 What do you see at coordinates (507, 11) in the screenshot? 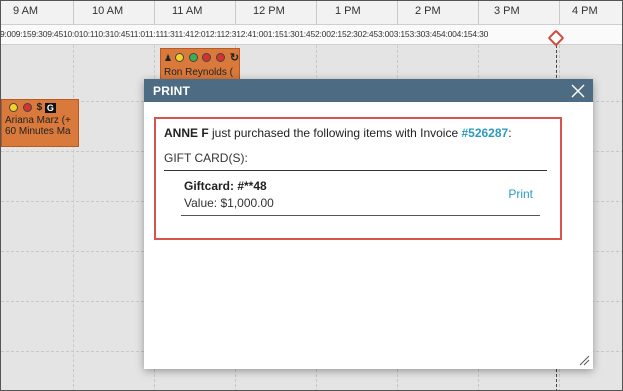
I see `hour-label: 3 PM` at bounding box center [507, 11].